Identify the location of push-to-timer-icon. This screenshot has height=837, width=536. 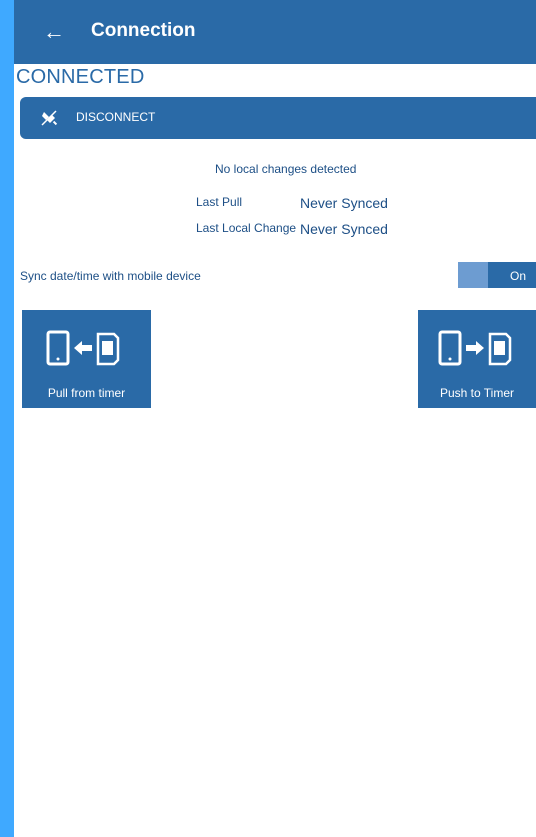
(475, 348).